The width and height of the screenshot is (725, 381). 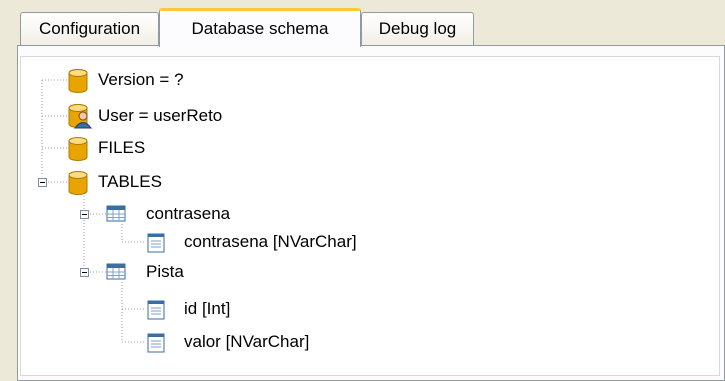 I want to click on tree-node-user: User = userReto, so click(x=196, y=116).